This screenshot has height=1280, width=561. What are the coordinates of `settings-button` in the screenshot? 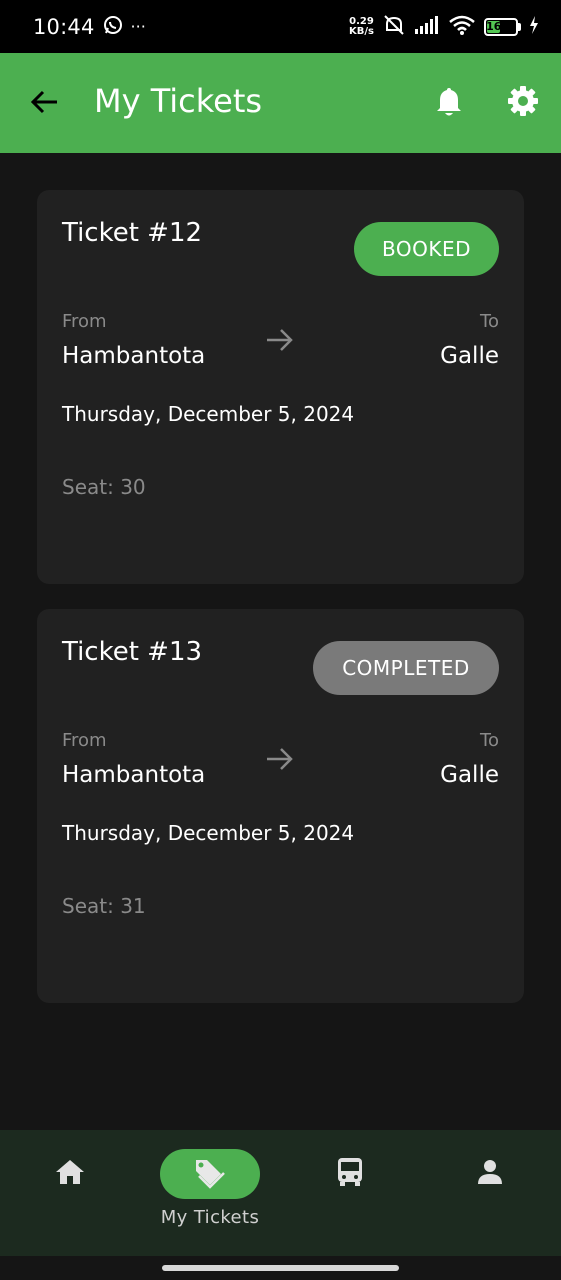 It's located at (523, 103).